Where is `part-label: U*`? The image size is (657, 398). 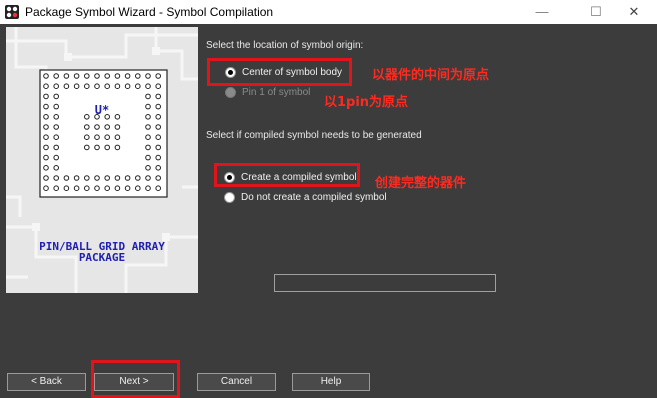
part-label: U* is located at coordinates (102, 110).